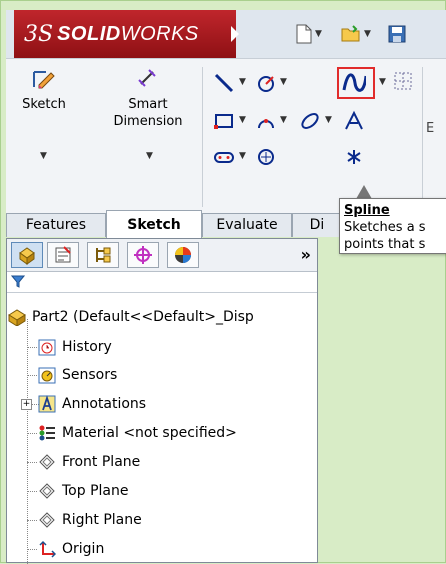 Image resolution: width=446 pixels, height=564 pixels. I want to click on rectangle-tool, so click(224, 121).